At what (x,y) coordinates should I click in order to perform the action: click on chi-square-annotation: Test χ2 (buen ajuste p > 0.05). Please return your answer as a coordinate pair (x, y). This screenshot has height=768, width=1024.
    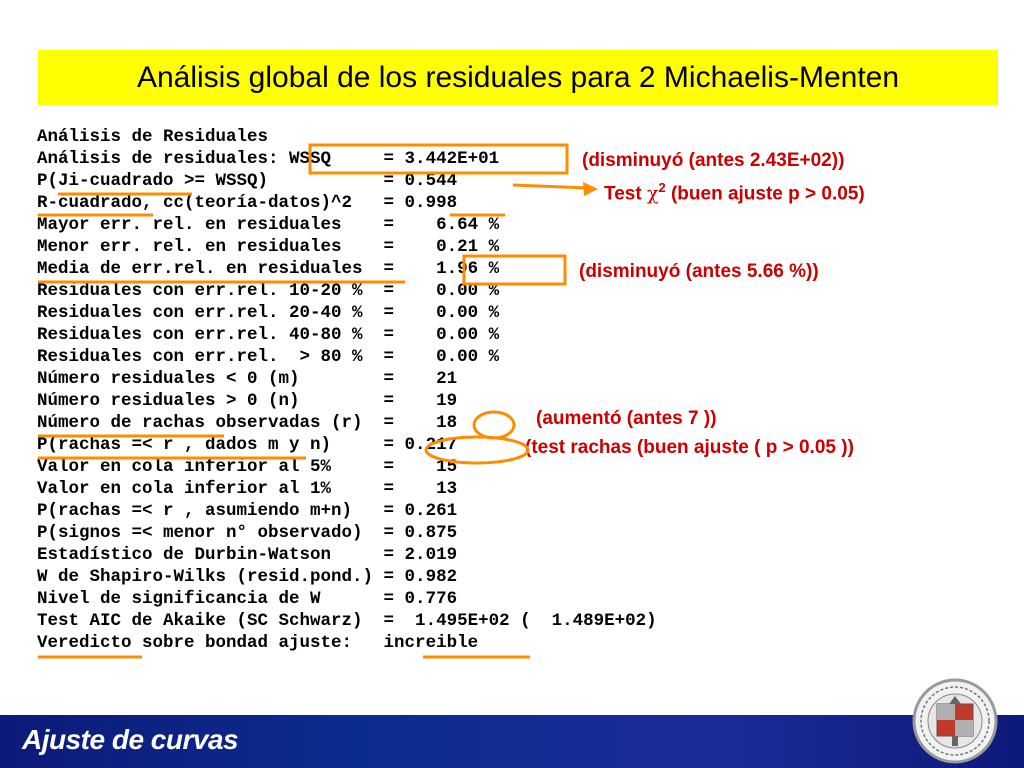
    Looking at the image, I should click on (734, 192).